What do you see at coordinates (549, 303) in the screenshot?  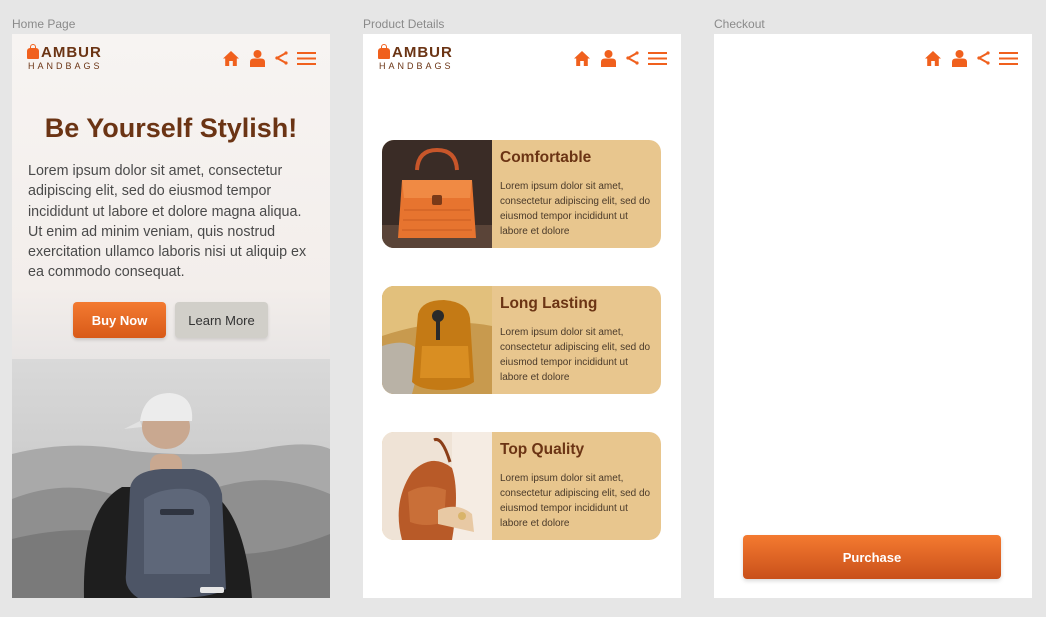 I see `card-title: Long Lasting` at bounding box center [549, 303].